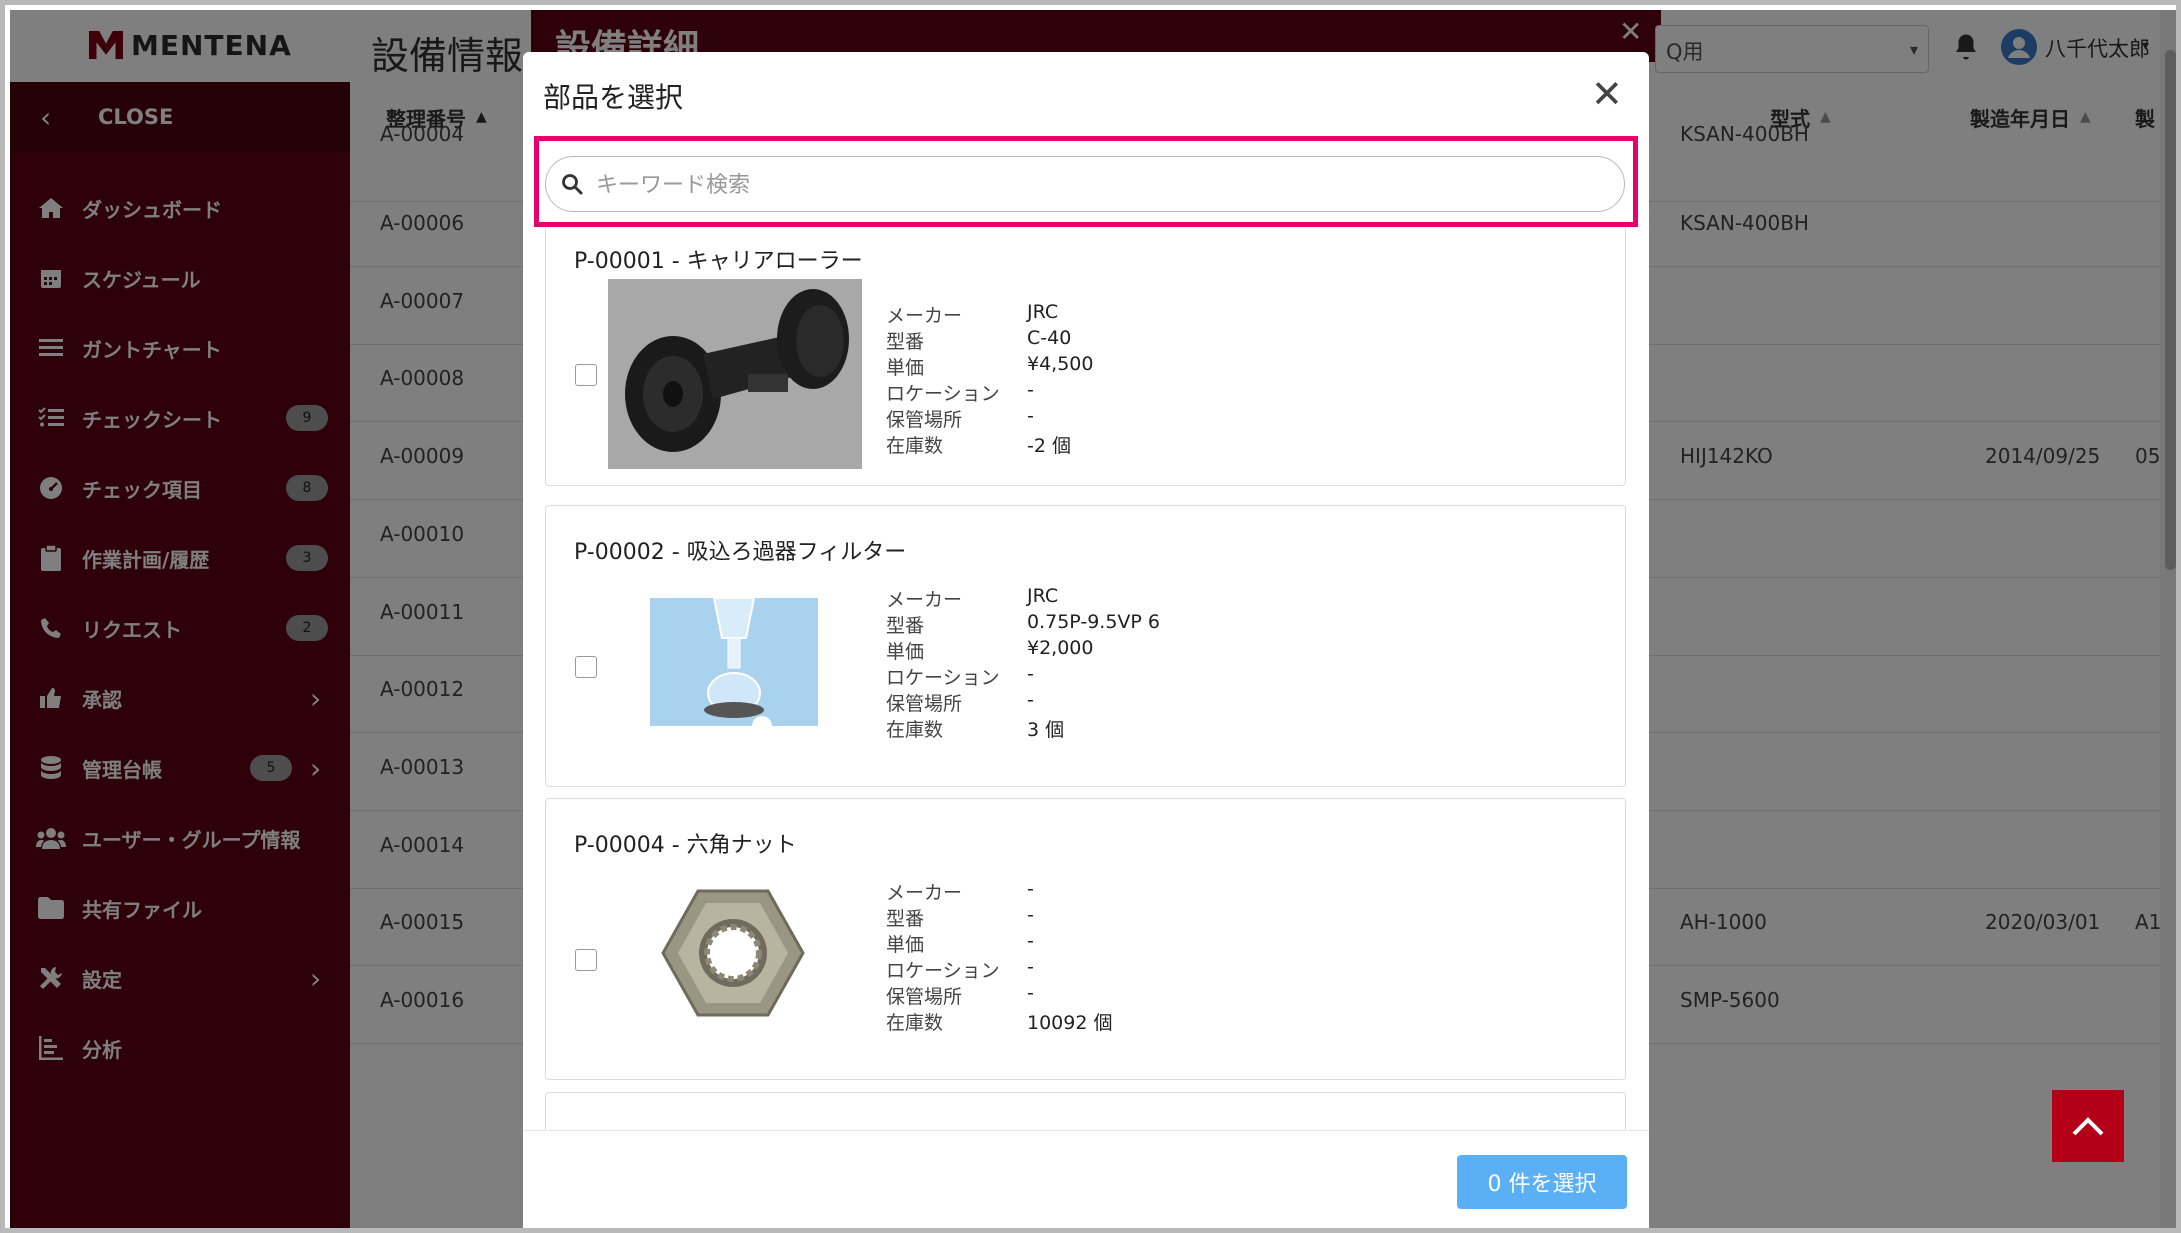  What do you see at coordinates (1086, 1179) in the screenshot?
I see `modal-footer: 0 件を選択` at bounding box center [1086, 1179].